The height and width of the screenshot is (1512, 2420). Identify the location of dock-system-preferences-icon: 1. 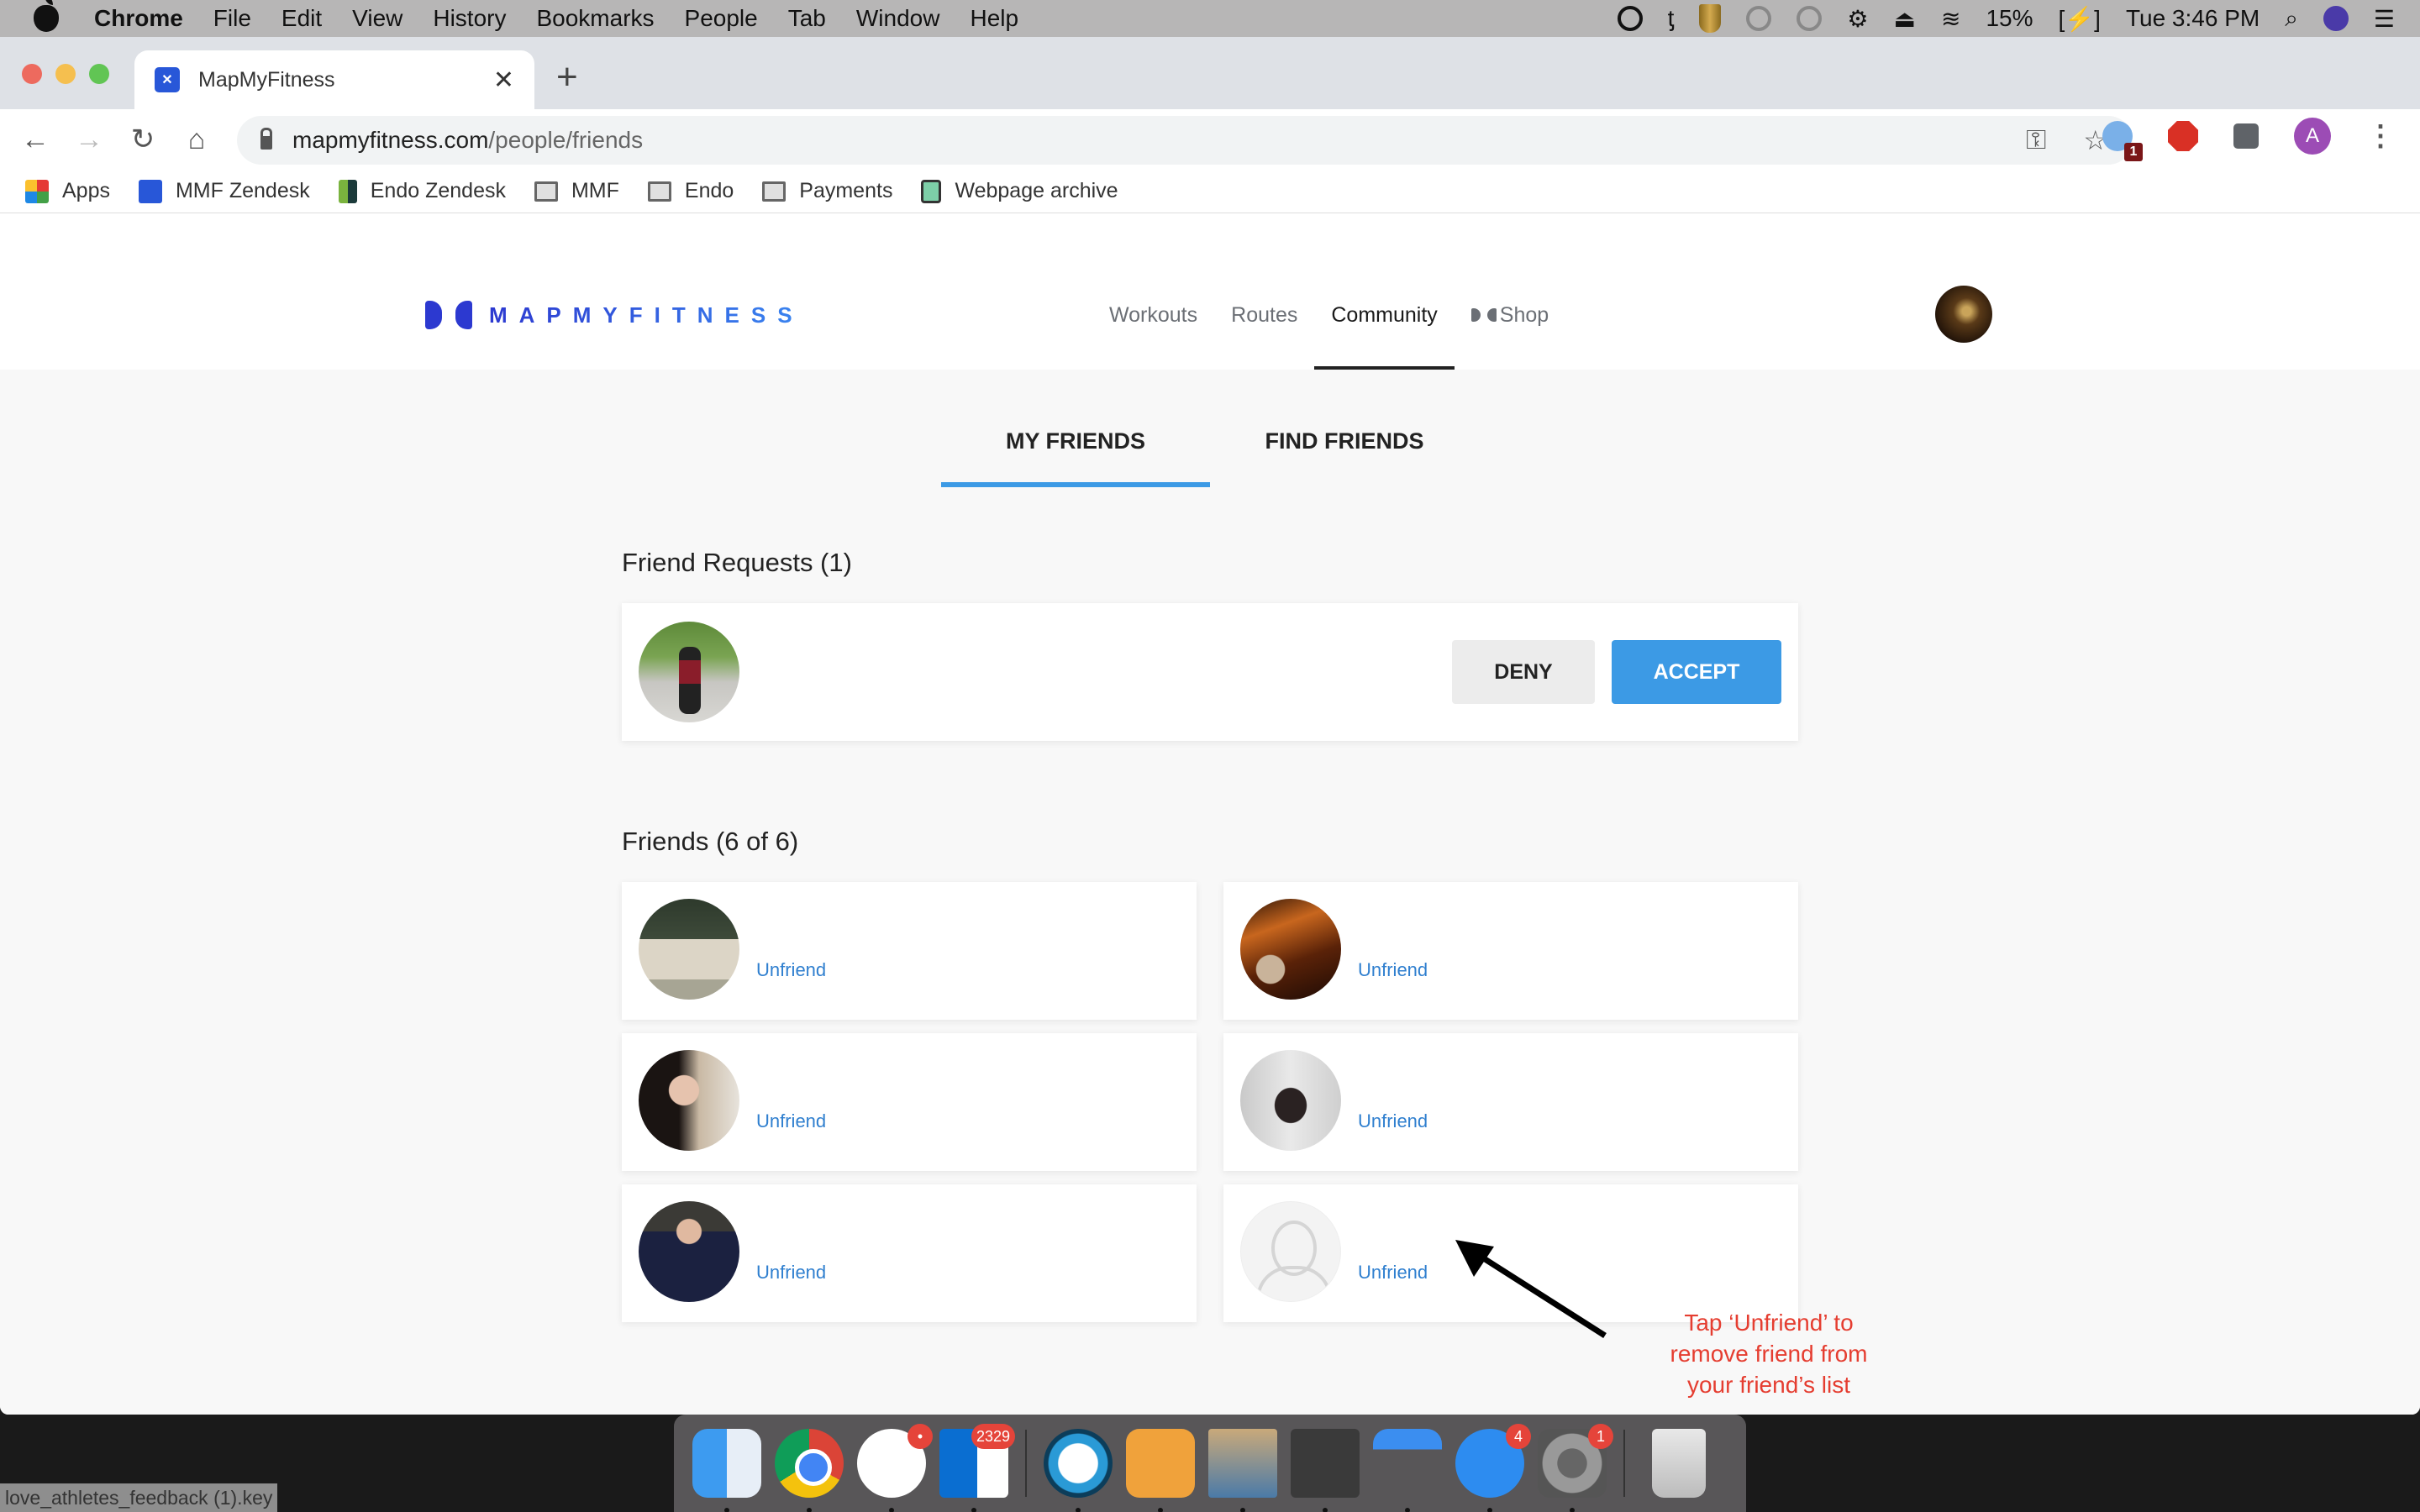
(1575, 1468).